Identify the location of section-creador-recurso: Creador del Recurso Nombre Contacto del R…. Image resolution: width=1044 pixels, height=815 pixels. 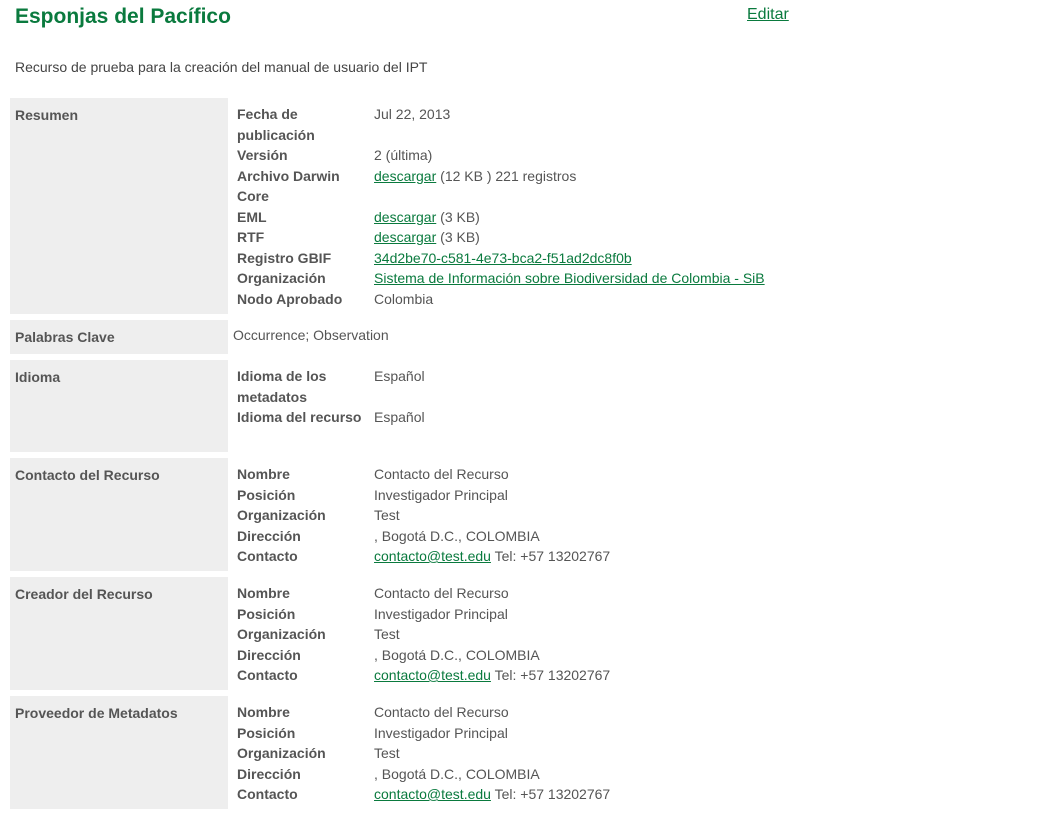
(527, 633).